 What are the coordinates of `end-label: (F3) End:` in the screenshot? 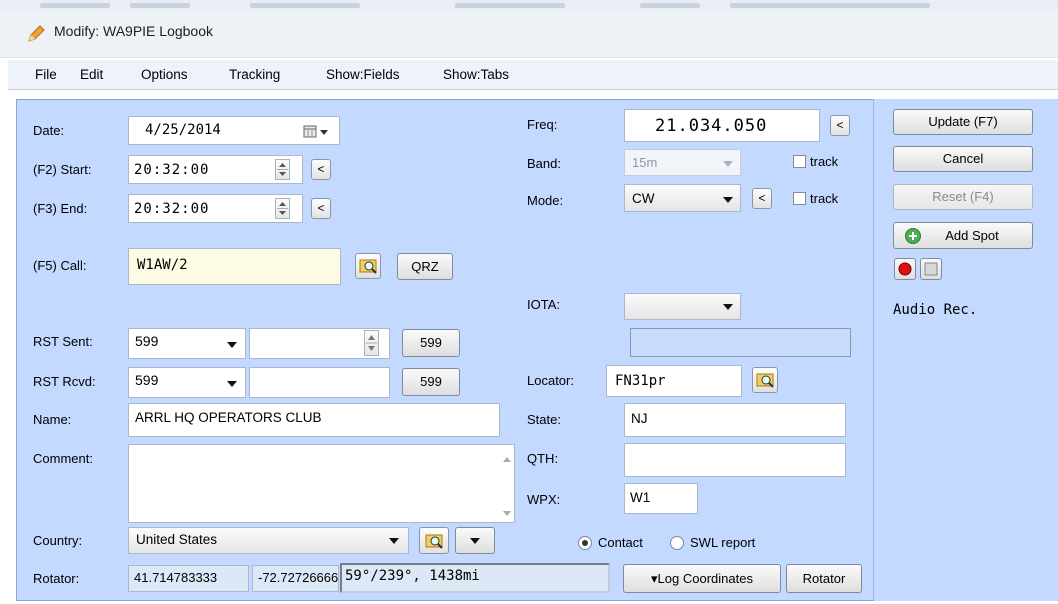 It's located at (60, 208).